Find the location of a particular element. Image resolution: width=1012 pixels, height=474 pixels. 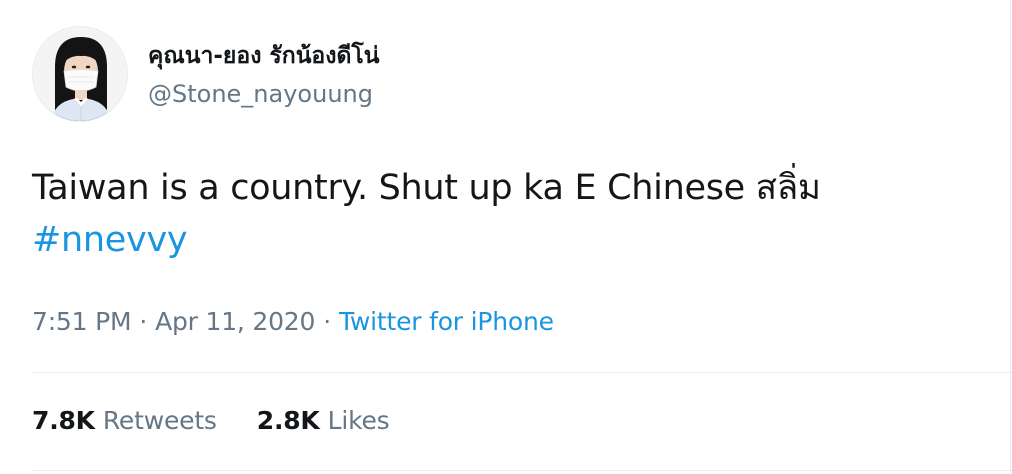

source-link: Twitter for iPhone is located at coordinates (446, 321).